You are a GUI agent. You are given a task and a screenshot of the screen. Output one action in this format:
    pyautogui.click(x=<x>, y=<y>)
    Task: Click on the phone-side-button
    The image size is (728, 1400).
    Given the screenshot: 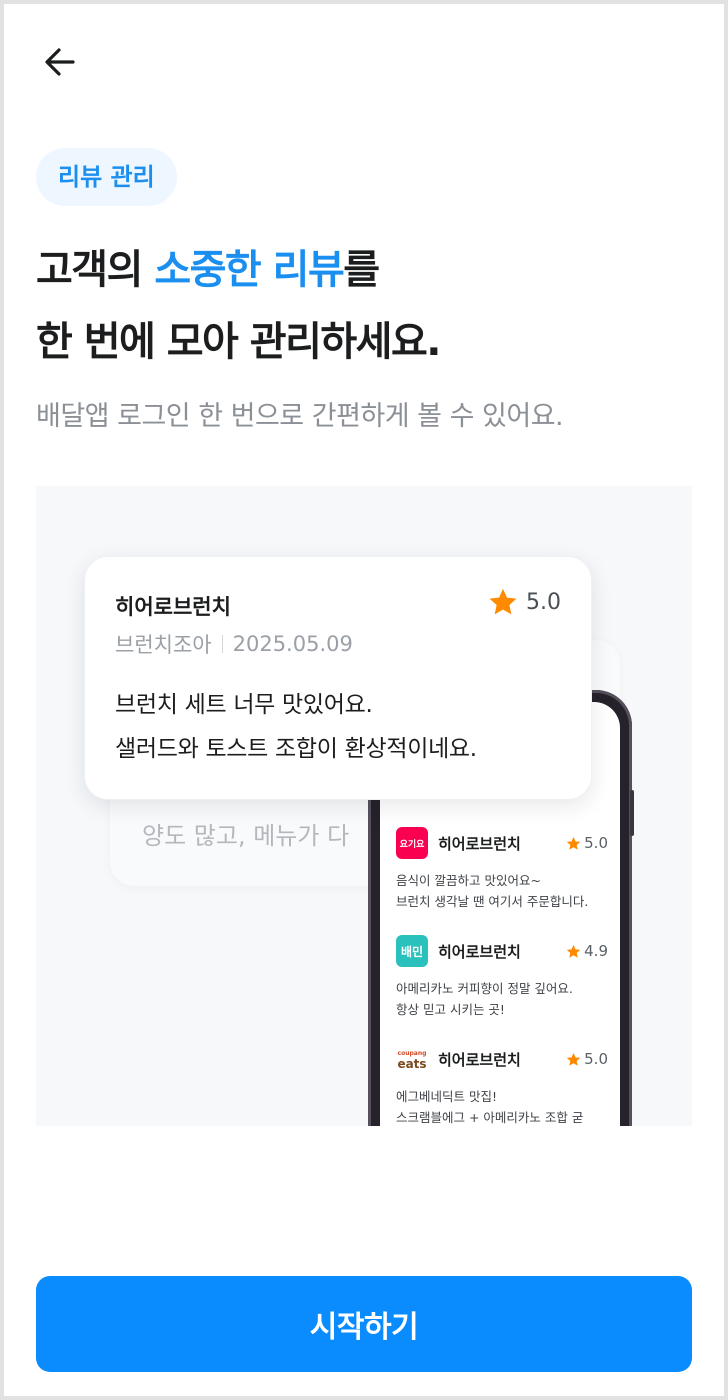 What is the action you would take?
    pyautogui.click(x=632, y=813)
    